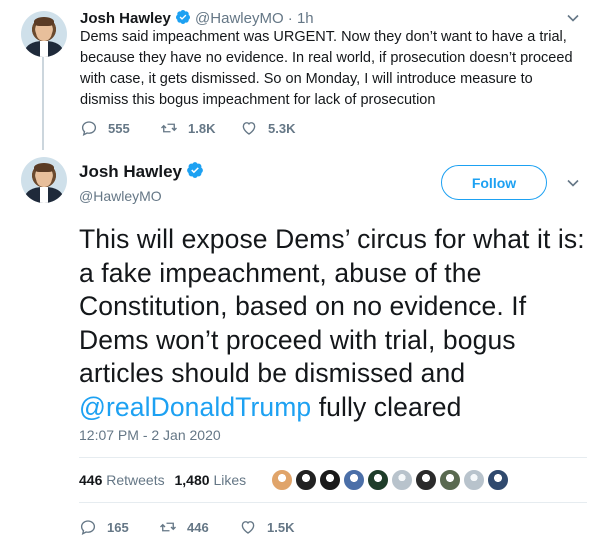 The image size is (601, 554). I want to click on parent-retweet-button: 1.8K, so click(200, 128).